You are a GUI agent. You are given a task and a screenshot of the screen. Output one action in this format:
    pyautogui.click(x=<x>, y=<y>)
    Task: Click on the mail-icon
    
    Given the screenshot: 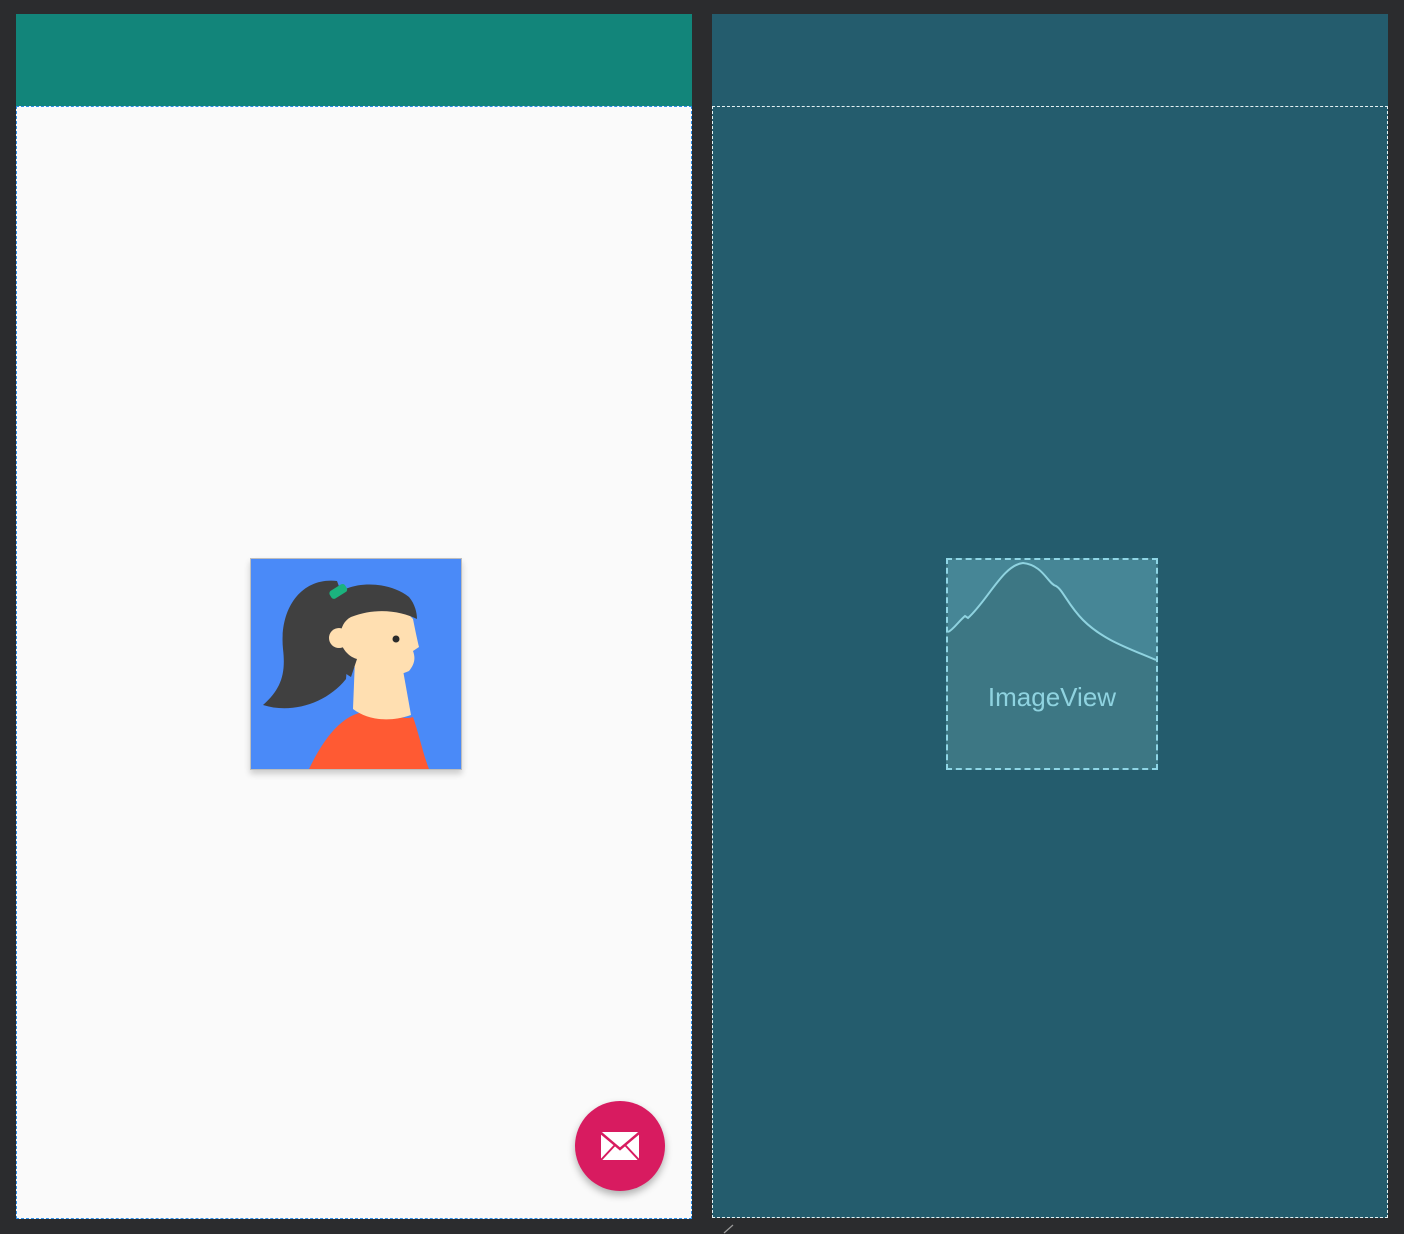 What is the action you would take?
    pyautogui.click(x=620, y=1146)
    